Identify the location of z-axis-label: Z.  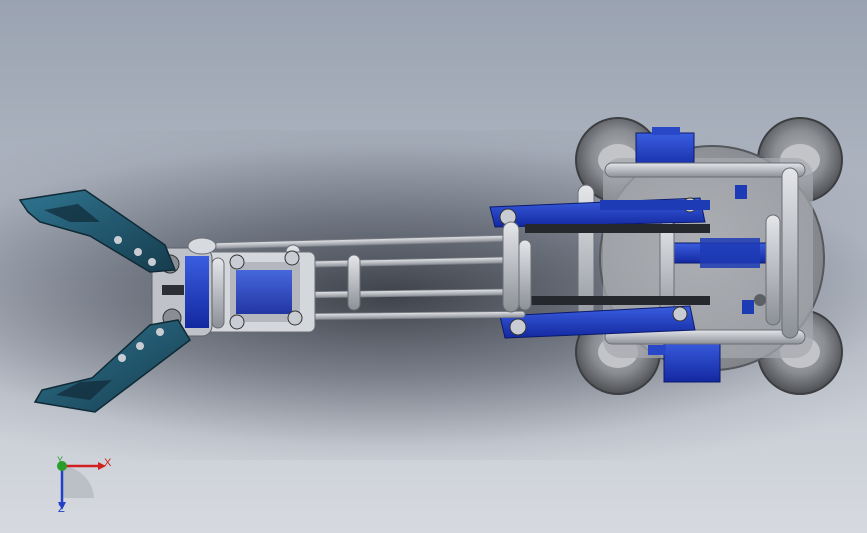
(61, 509).